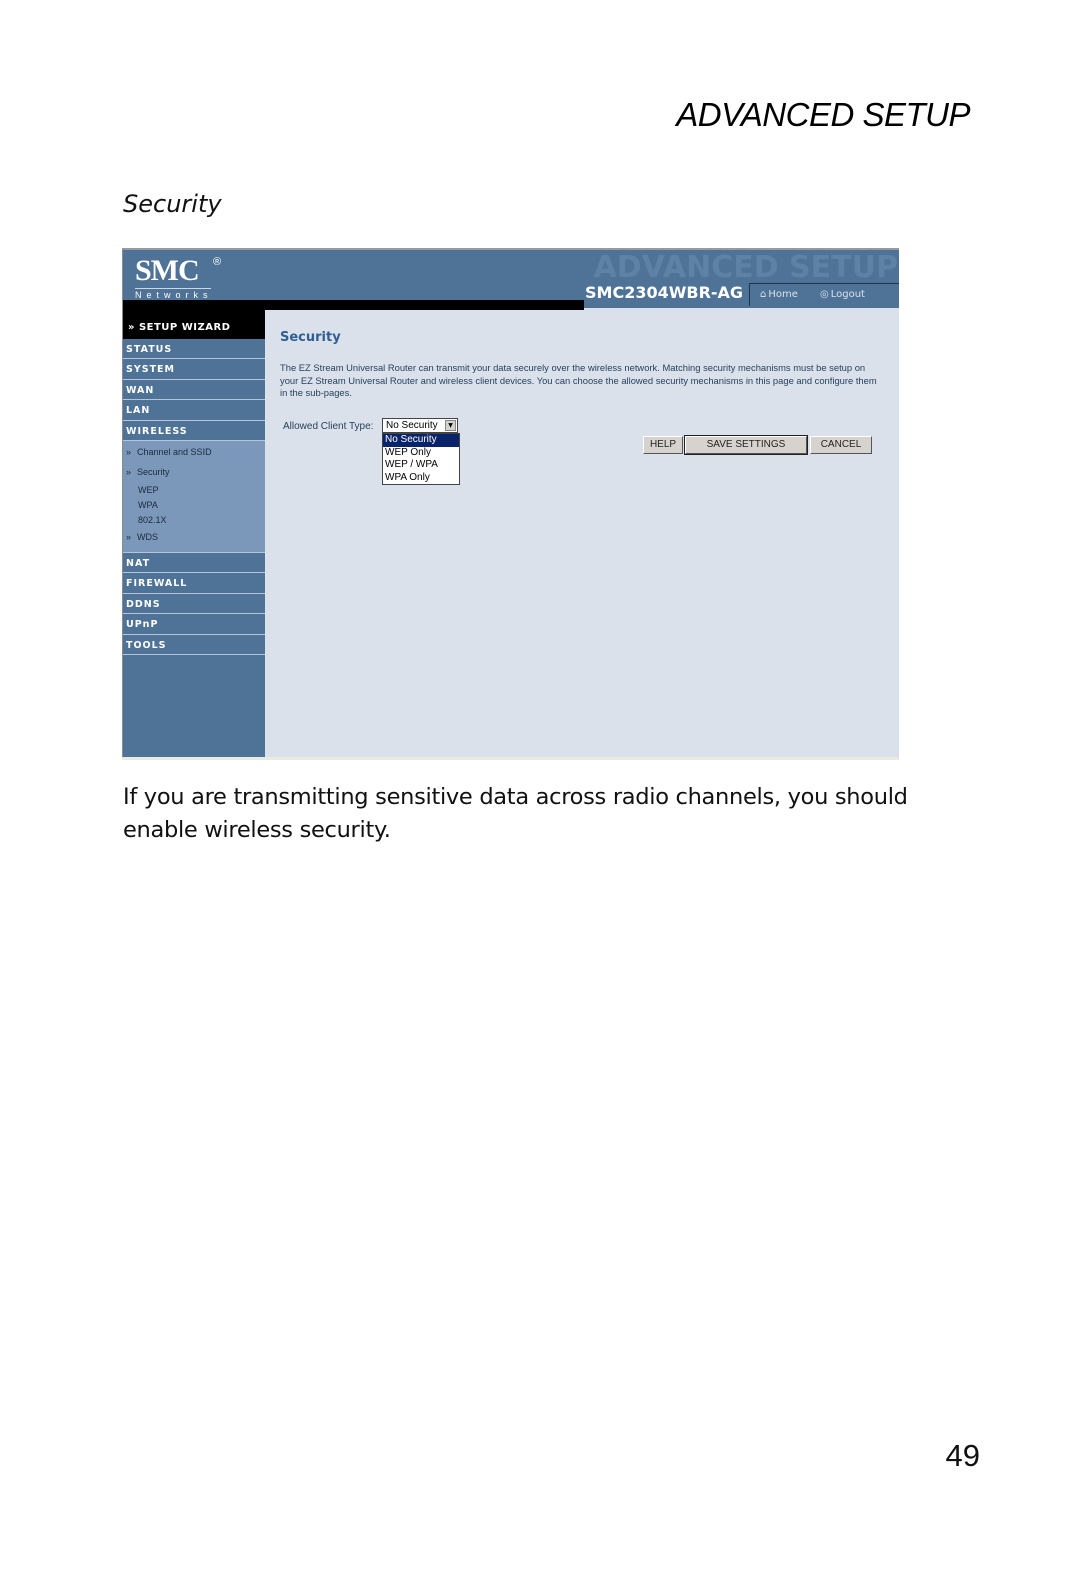 This screenshot has height=1570, width=1080. I want to click on sidebar-item-nat: NAT, so click(194, 563).